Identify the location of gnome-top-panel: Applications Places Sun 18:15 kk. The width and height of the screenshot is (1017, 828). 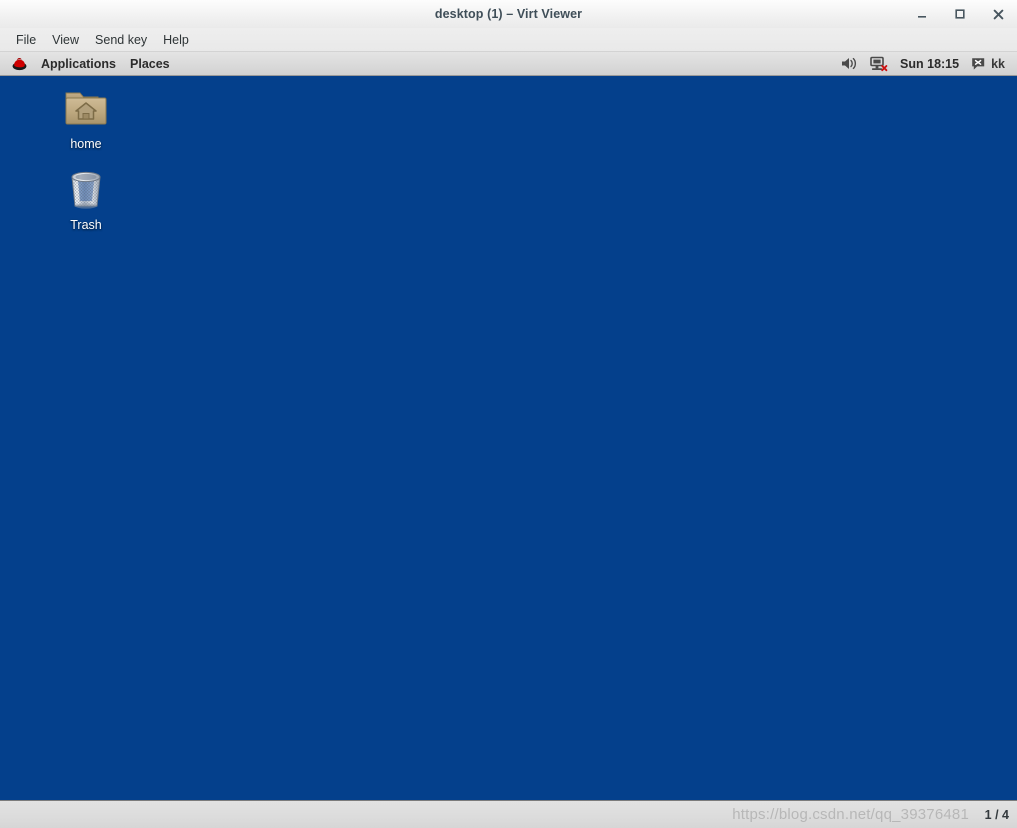
(508, 64).